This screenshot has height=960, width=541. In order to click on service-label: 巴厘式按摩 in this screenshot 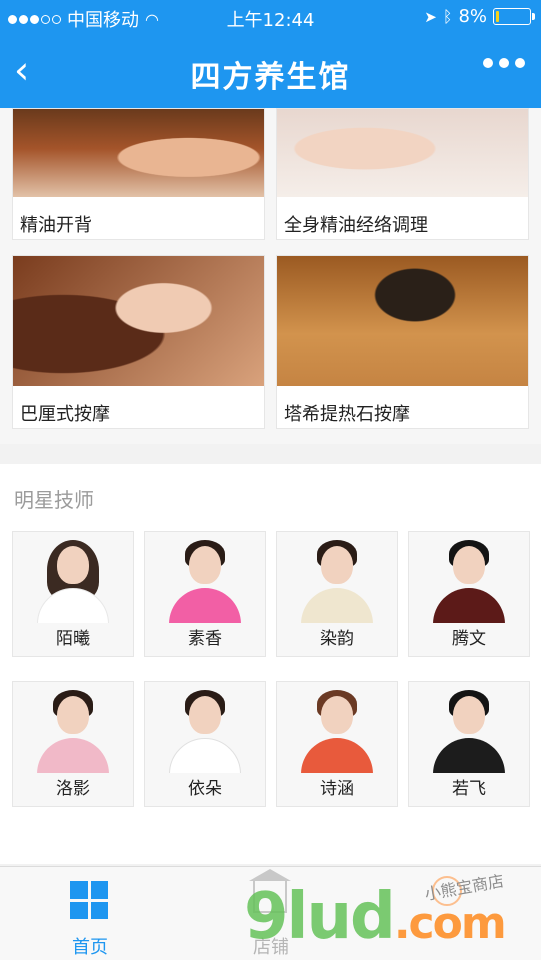, I will do `click(65, 414)`.